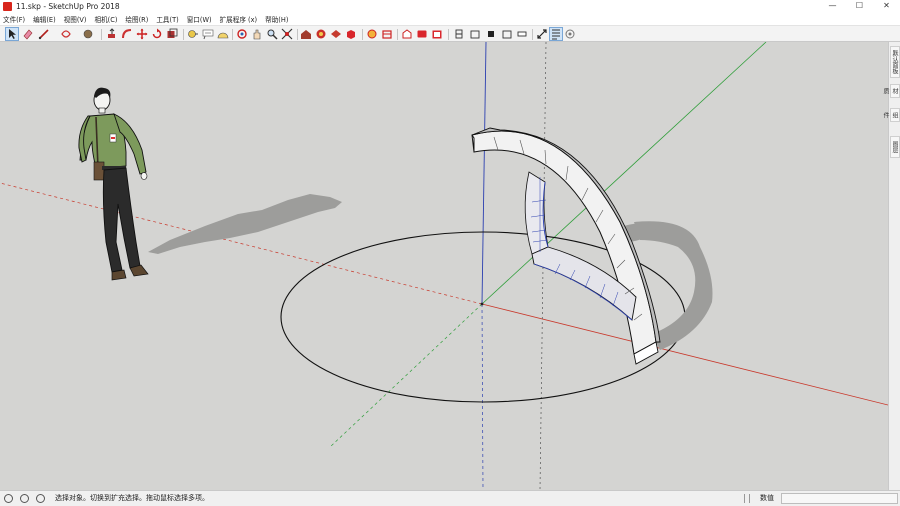  What do you see at coordinates (895, 147) in the screenshot?
I see `tray-tab-layers: 图层` at bounding box center [895, 147].